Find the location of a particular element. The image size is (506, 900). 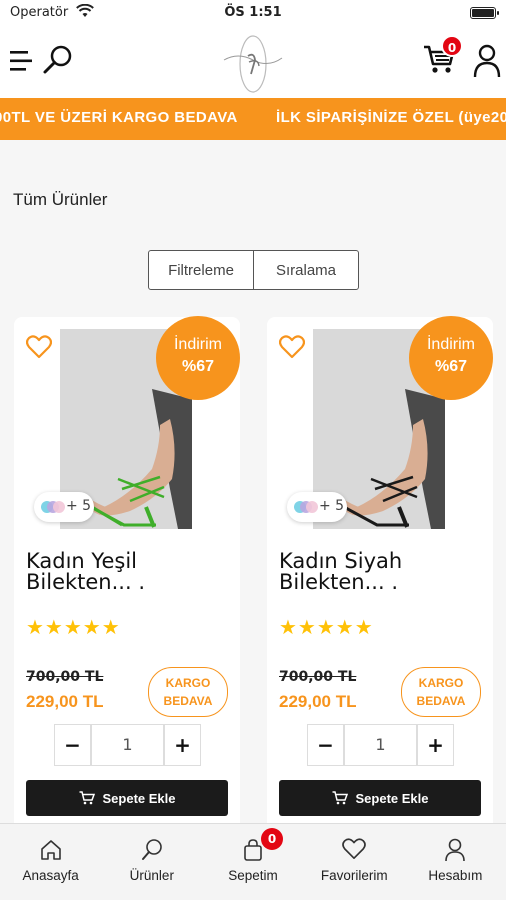

tab-favorites: Favorilerim is located at coordinates (354, 862).